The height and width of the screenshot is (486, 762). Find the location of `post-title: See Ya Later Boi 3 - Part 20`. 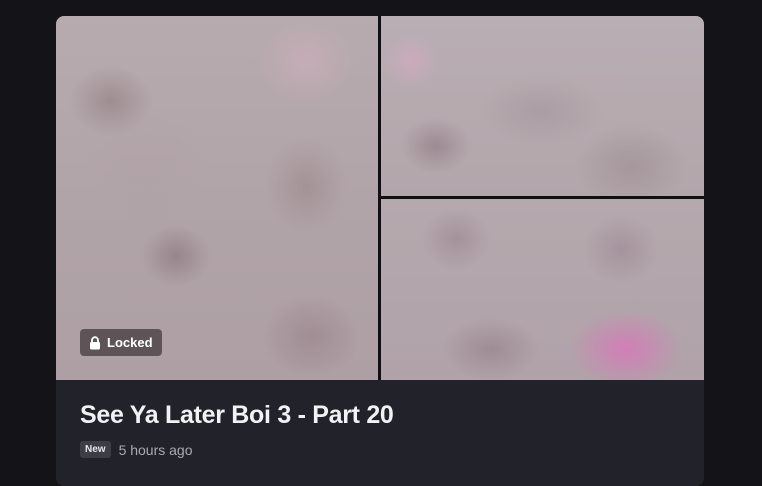

post-title: See Ya Later Boi 3 - Part 20 is located at coordinates (237, 415).